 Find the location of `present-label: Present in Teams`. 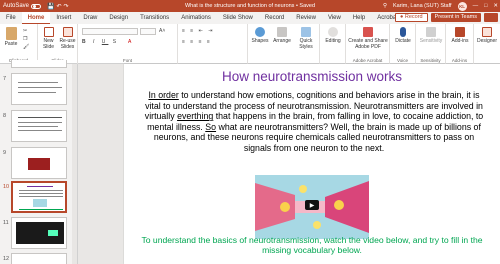

present-label: Present in Teams is located at coordinates (455, 17).